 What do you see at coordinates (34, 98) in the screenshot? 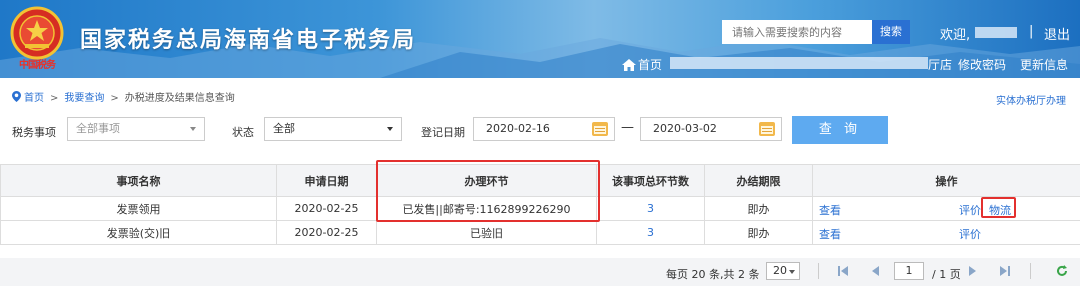
I see `breadcrumb-home: 首页` at bounding box center [34, 98].